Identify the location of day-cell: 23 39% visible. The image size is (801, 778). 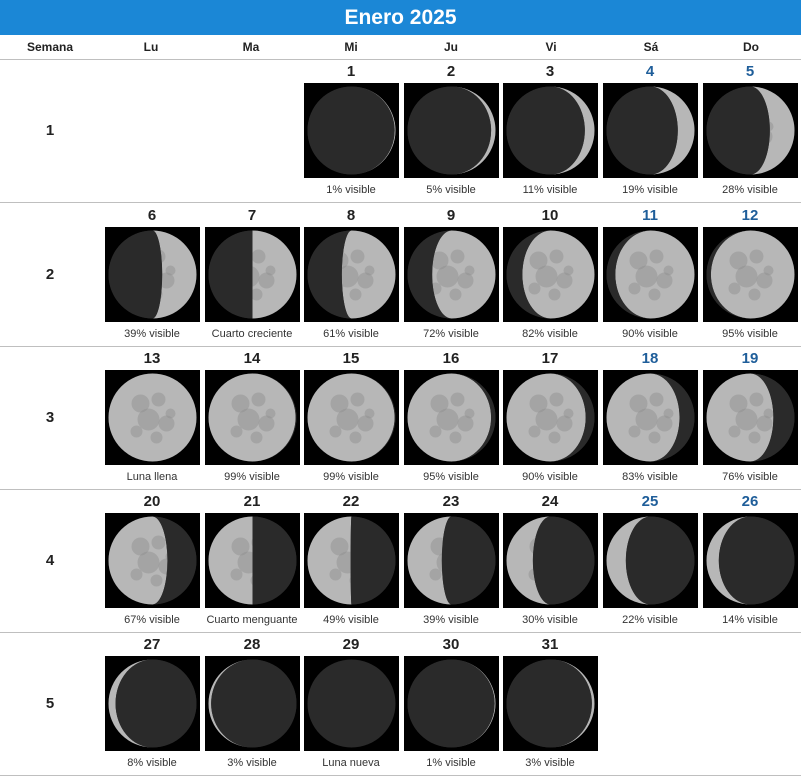
(451, 560).